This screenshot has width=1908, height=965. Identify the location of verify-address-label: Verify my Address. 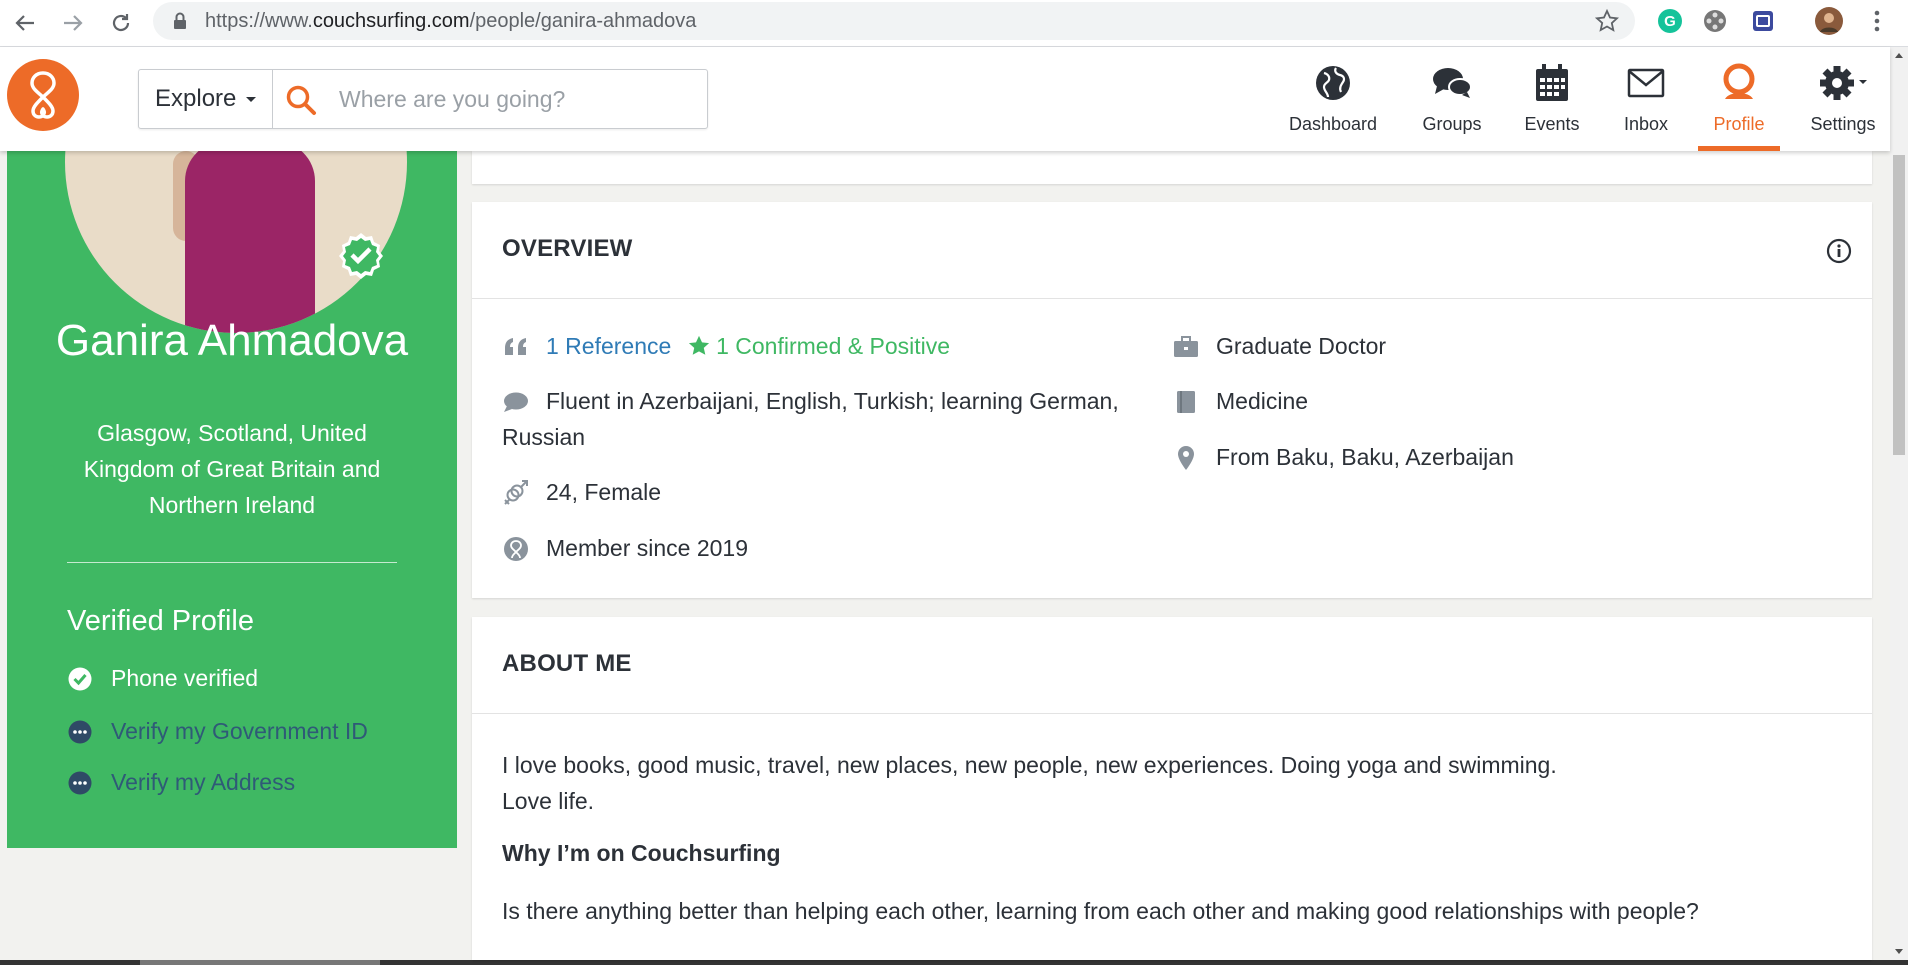
(203, 782).